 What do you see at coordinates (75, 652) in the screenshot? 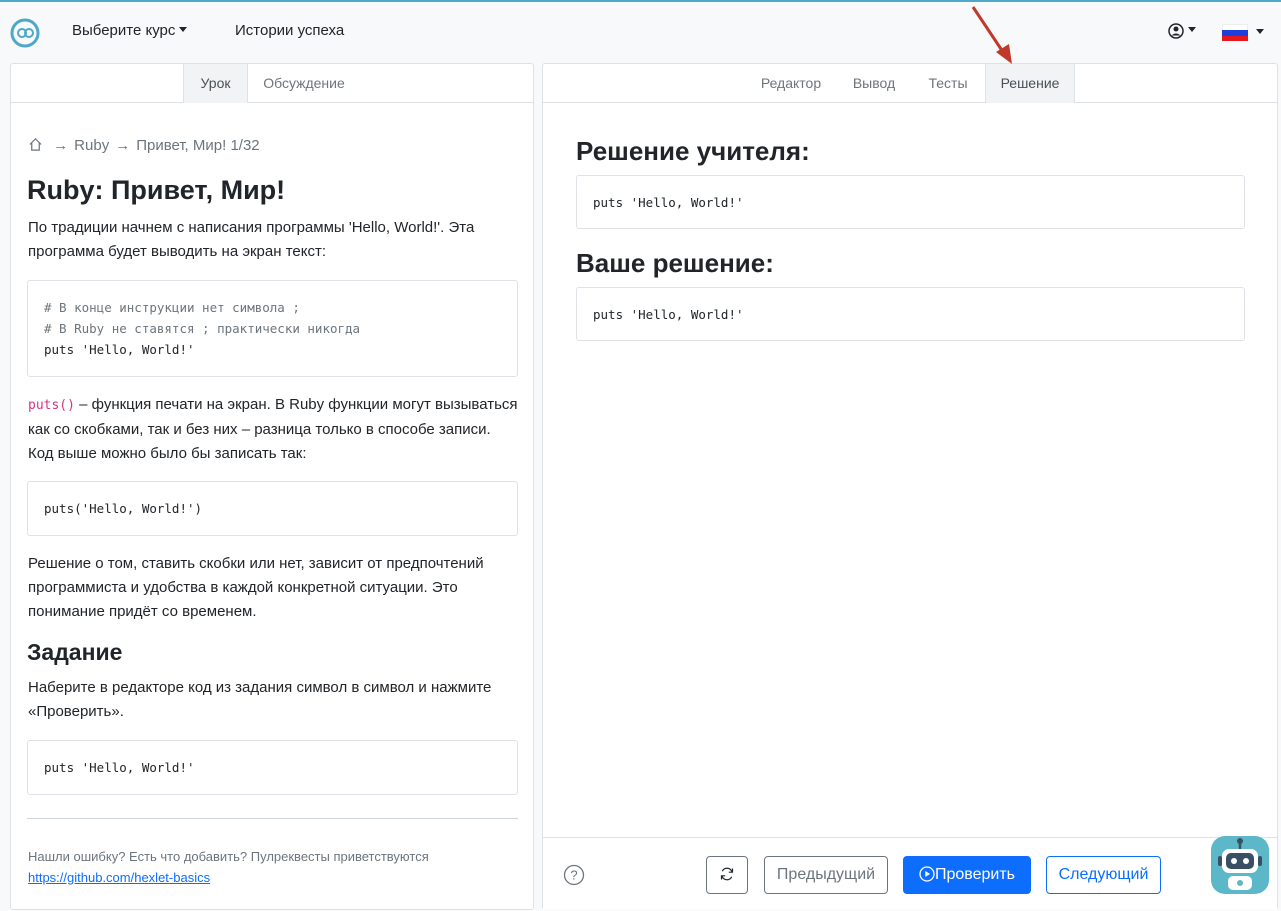
I see `task-title: Задание` at bounding box center [75, 652].